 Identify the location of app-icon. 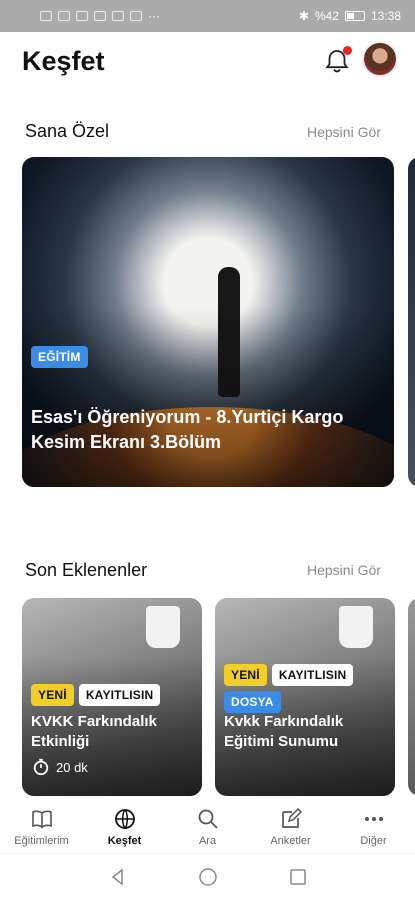
(100, 16).